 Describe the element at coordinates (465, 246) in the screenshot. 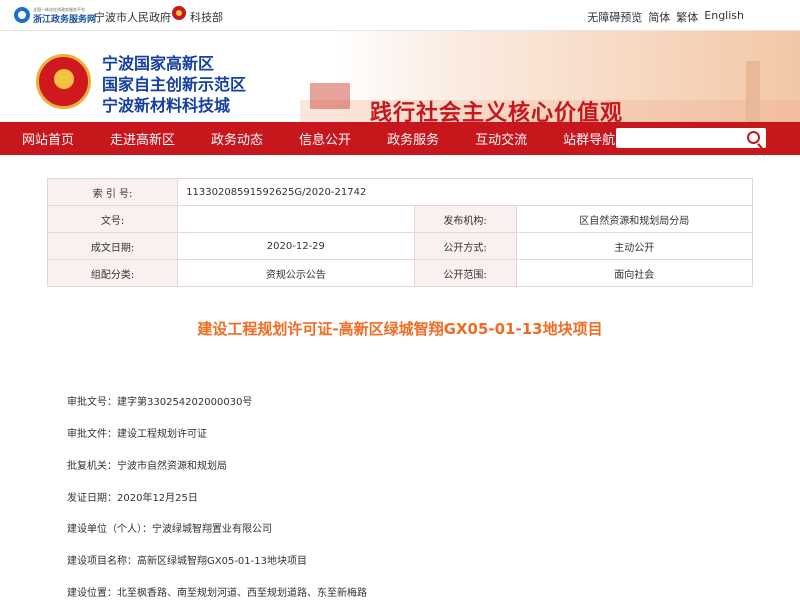

I see `method-label: 公开方式:` at that location.